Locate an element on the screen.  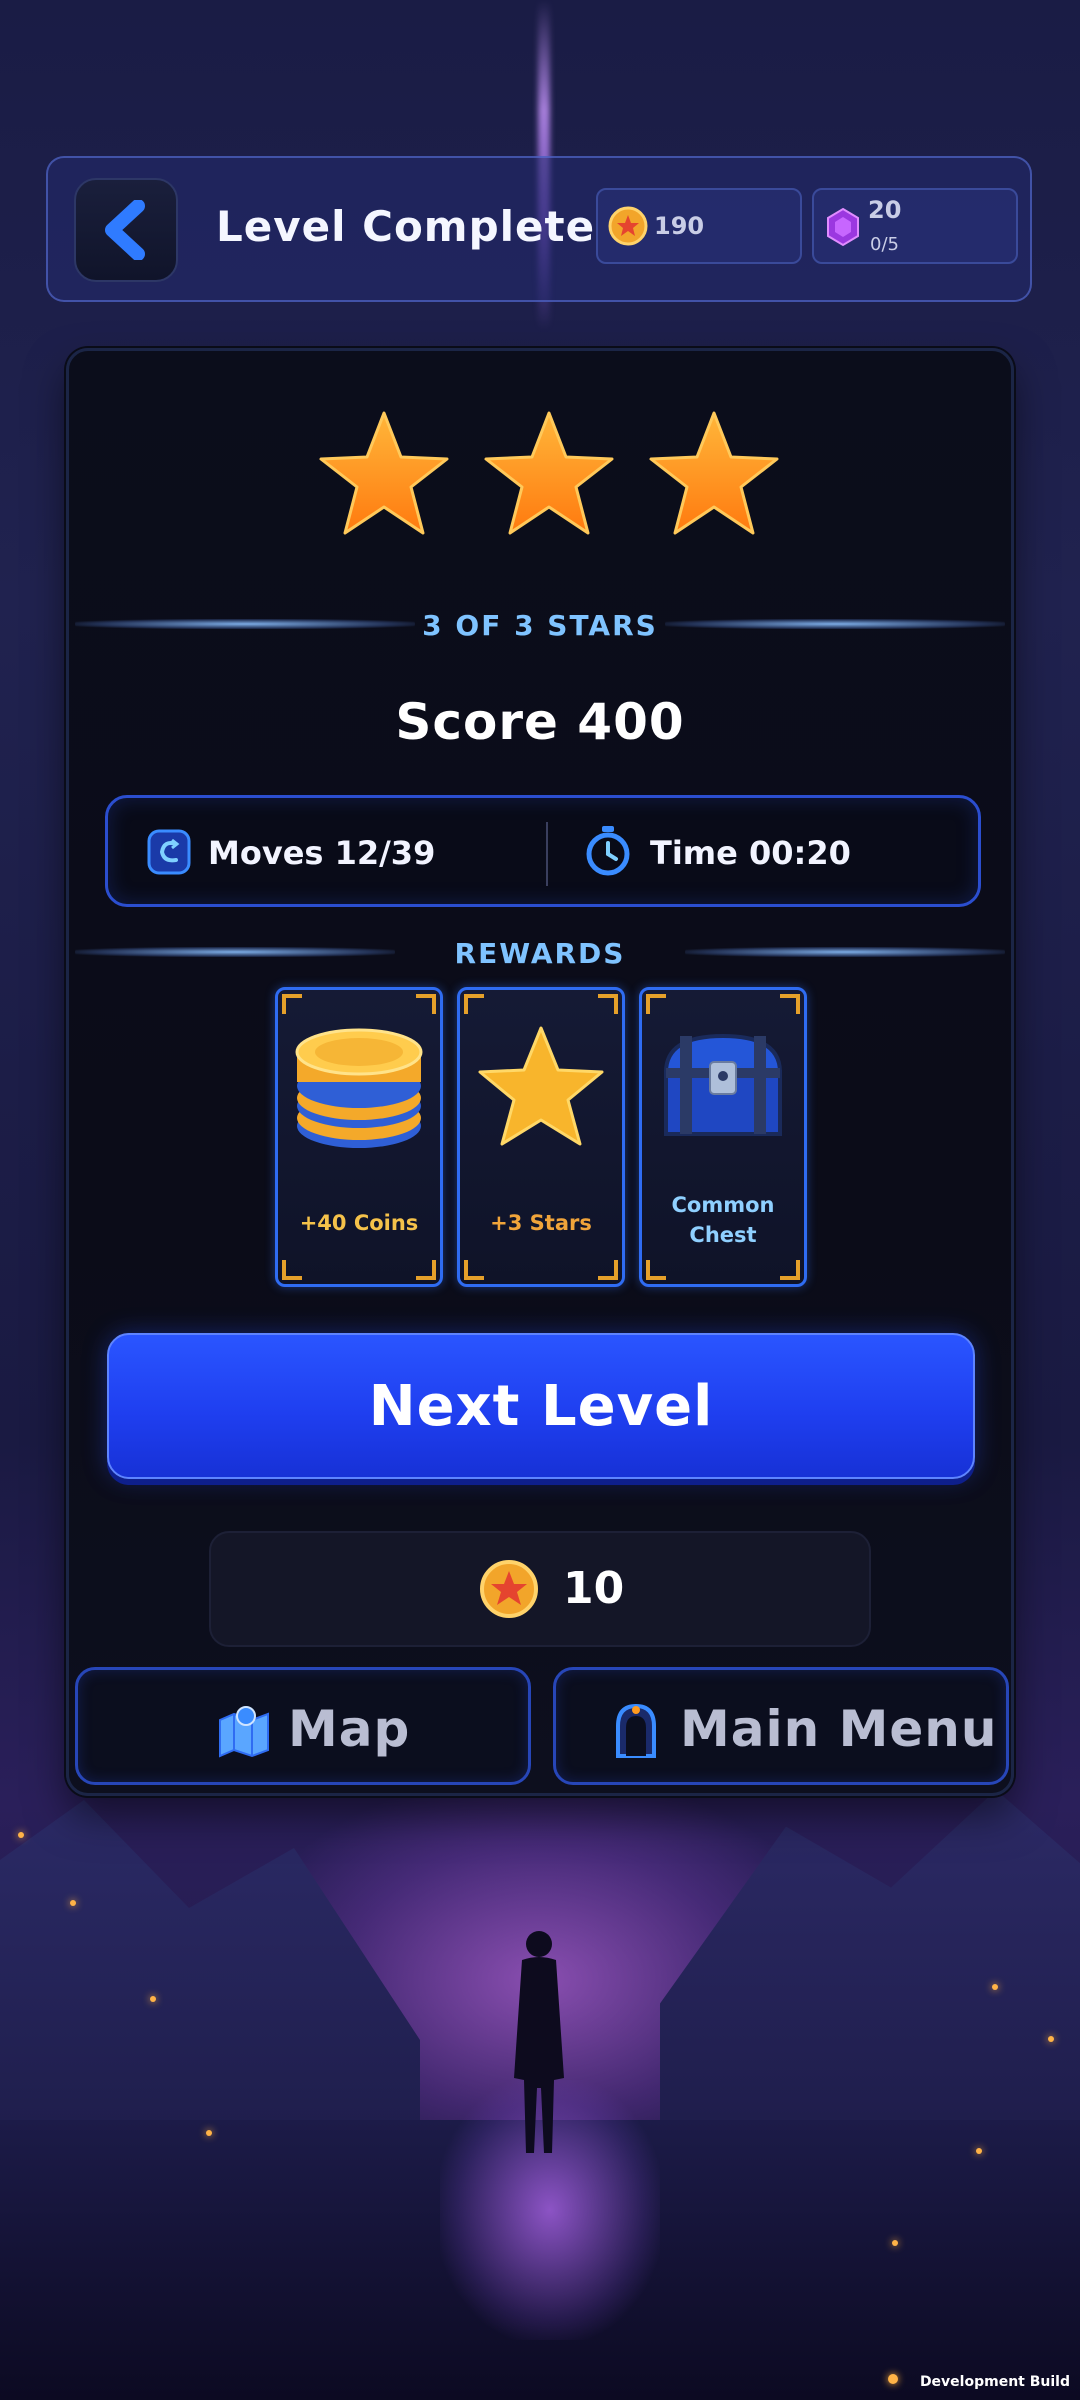
gem-count: 20 is located at coordinates (885, 210).